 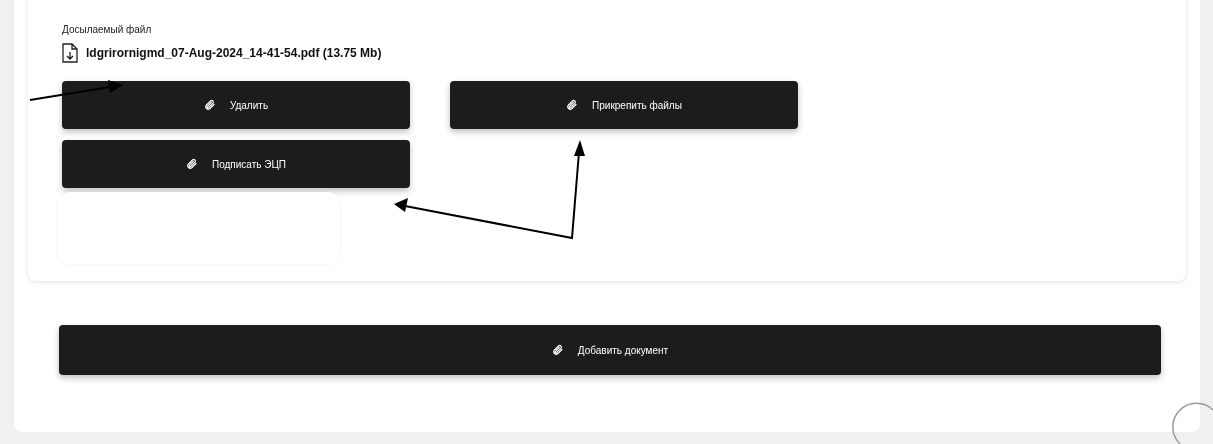 I want to click on action-button: Подписать ЭЦП, so click(x=236, y=164).